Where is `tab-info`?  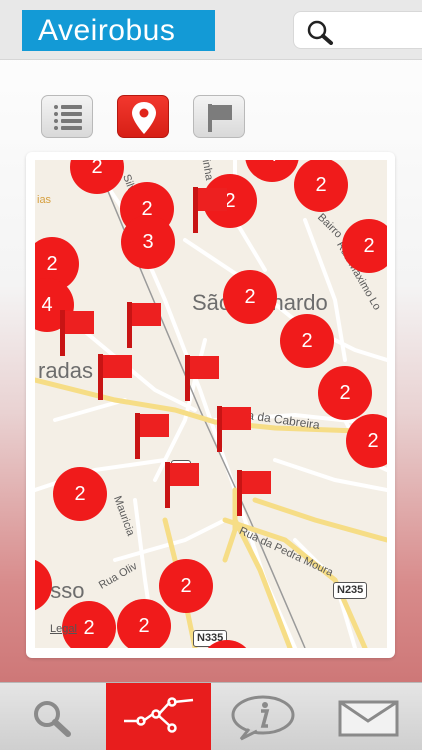
tab-info is located at coordinates (263, 716).